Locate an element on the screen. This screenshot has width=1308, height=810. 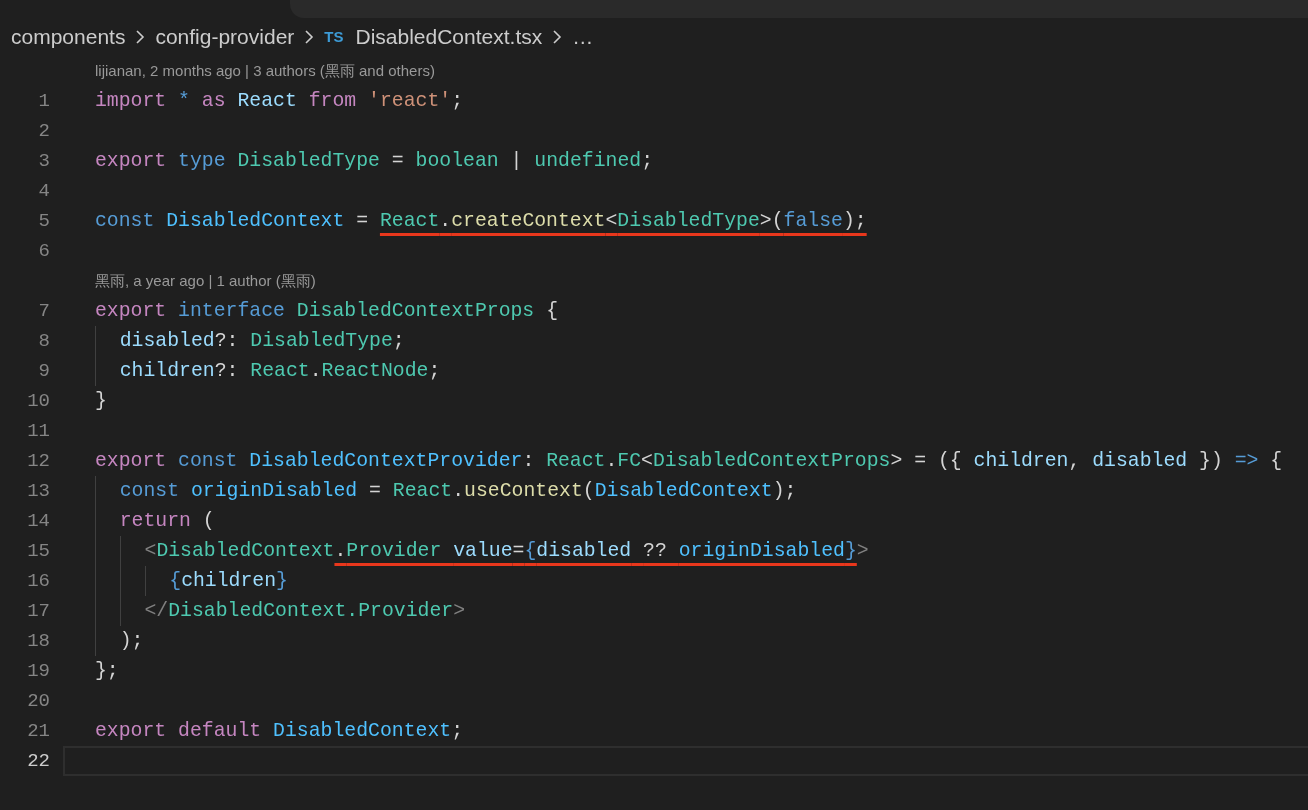
code-line: </DisabledContext.Provider> is located at coordinates (280, 611).